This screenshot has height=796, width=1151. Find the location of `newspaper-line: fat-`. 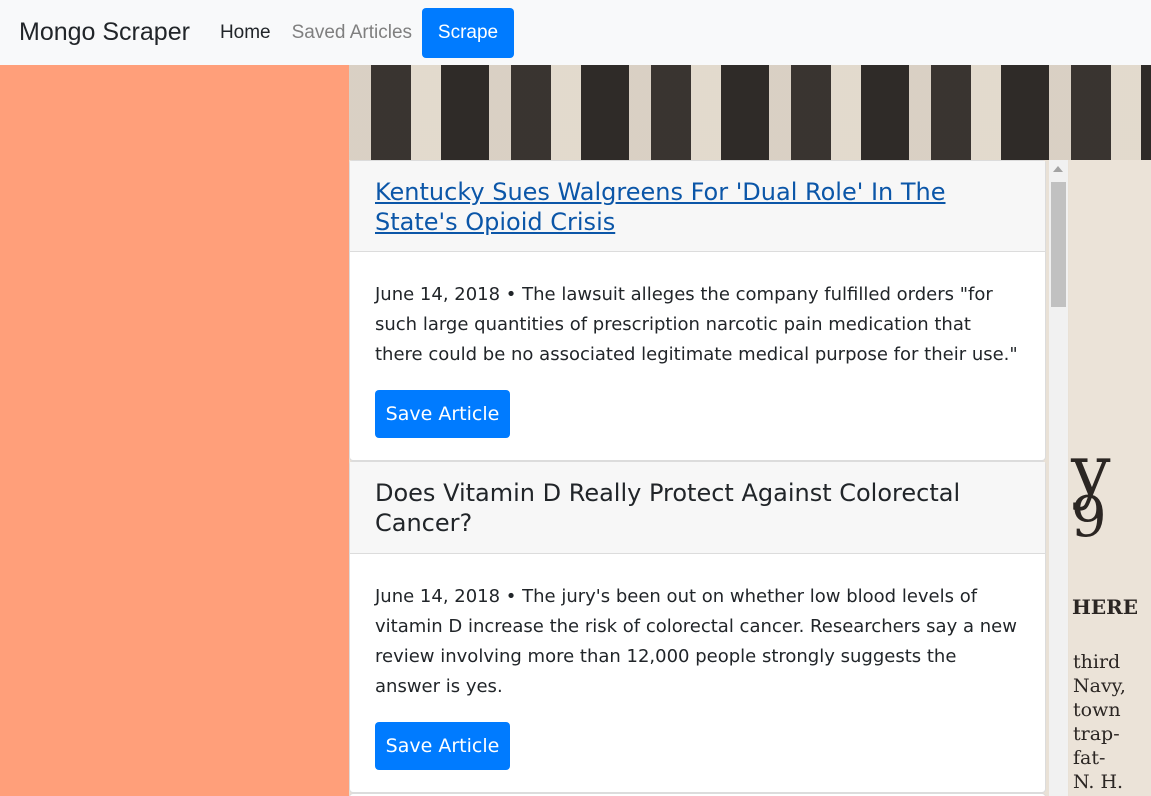

newspaper-line: fat- is located at coordinates (1089, 758).